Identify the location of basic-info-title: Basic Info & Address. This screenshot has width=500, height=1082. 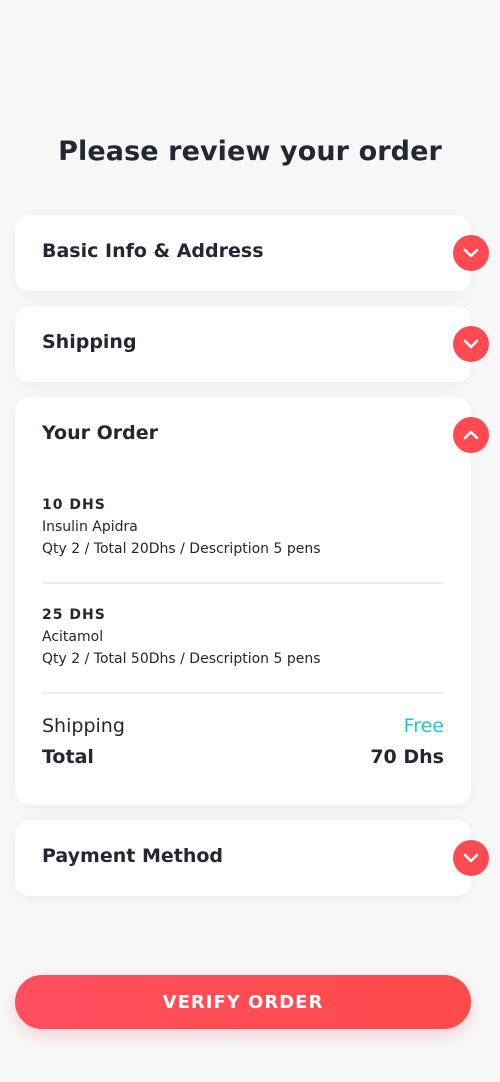
(153, 251).